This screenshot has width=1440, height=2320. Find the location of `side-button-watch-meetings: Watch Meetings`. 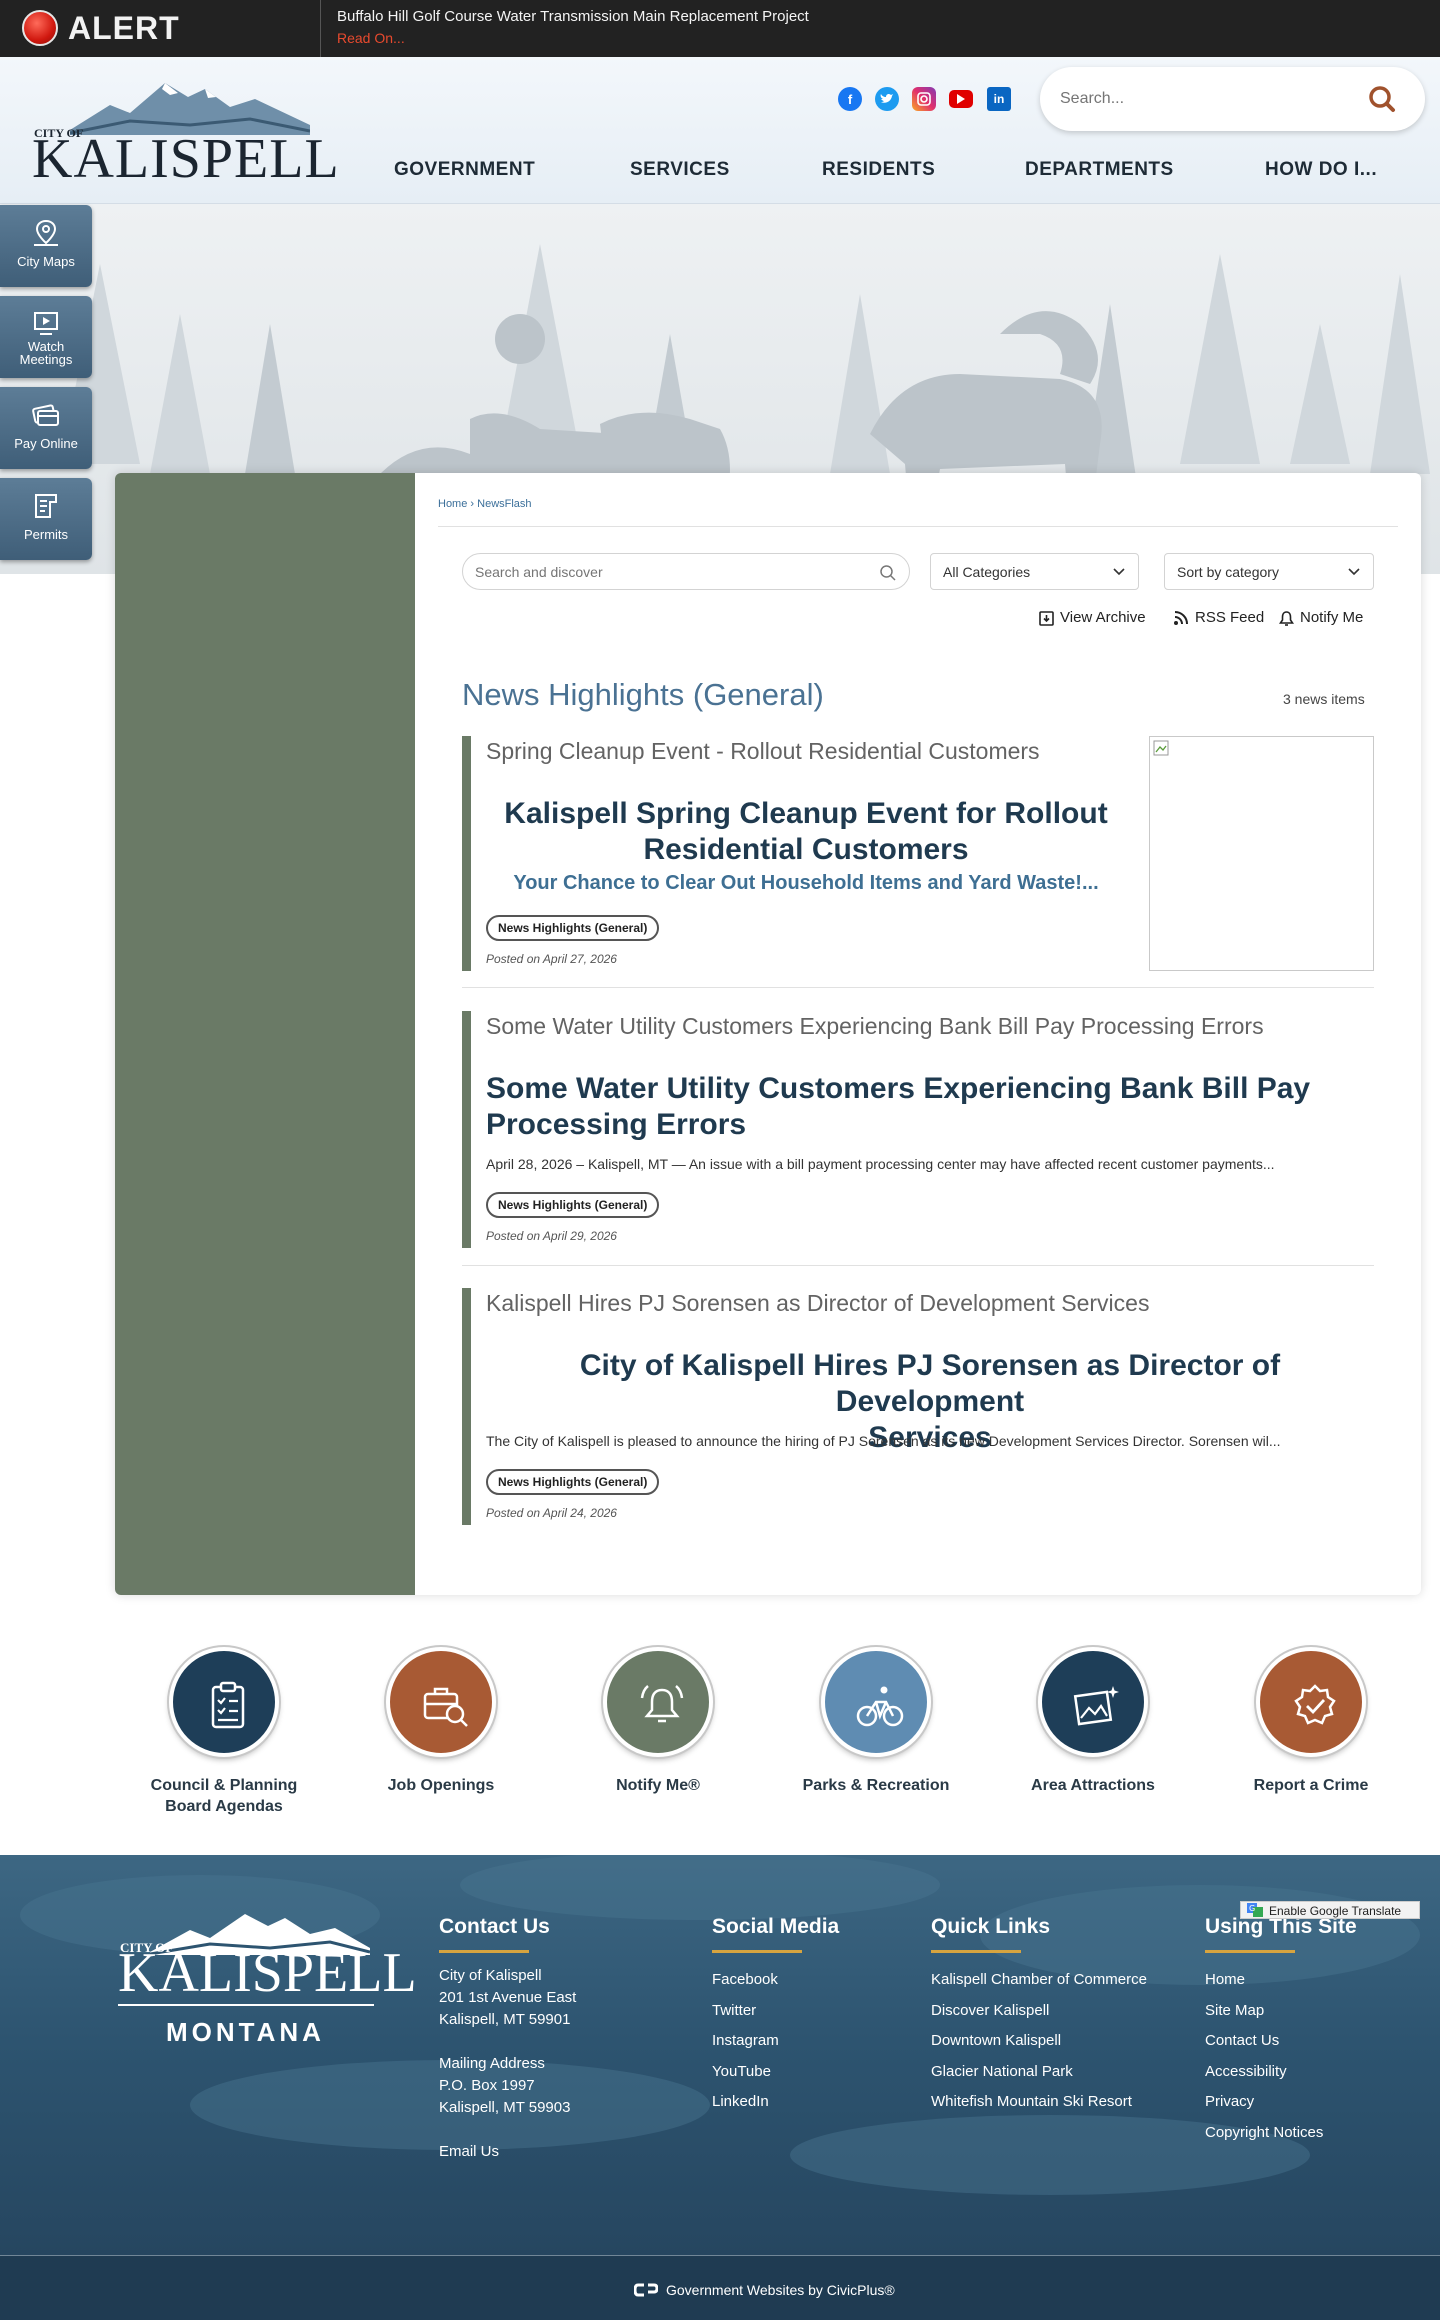

side-button-watch-meetings: Watch Meetings is located at coordinates (46, 337).